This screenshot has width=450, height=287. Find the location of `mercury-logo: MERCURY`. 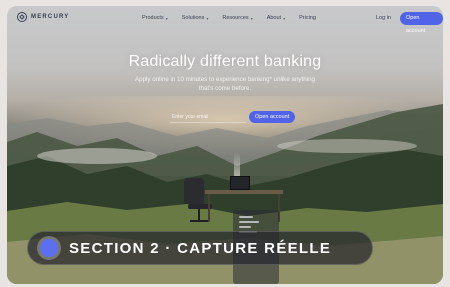

mercury-logo: MERCURY is located at coordinates (43, 17).